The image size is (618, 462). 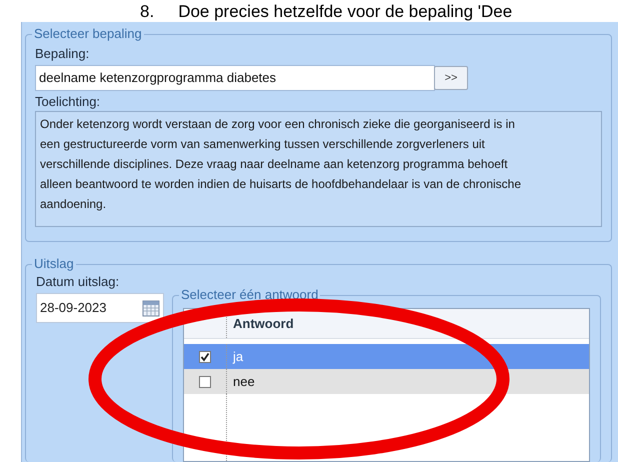 I want to click on table-row: nee, so click(x=386, y=381).